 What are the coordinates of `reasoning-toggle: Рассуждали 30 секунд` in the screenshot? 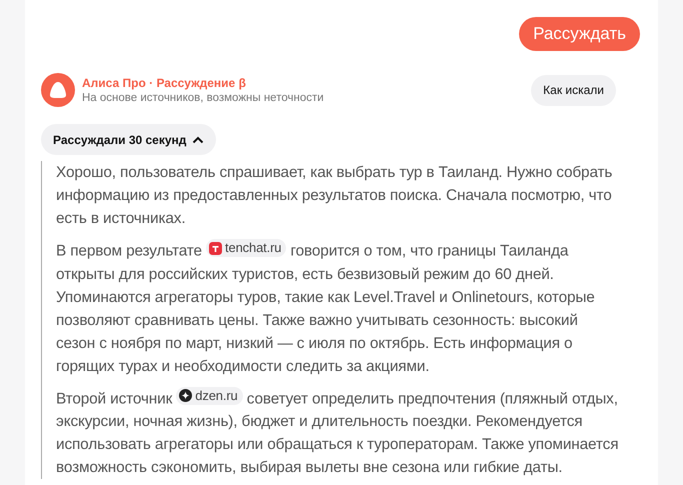 It's located at (128, 139).